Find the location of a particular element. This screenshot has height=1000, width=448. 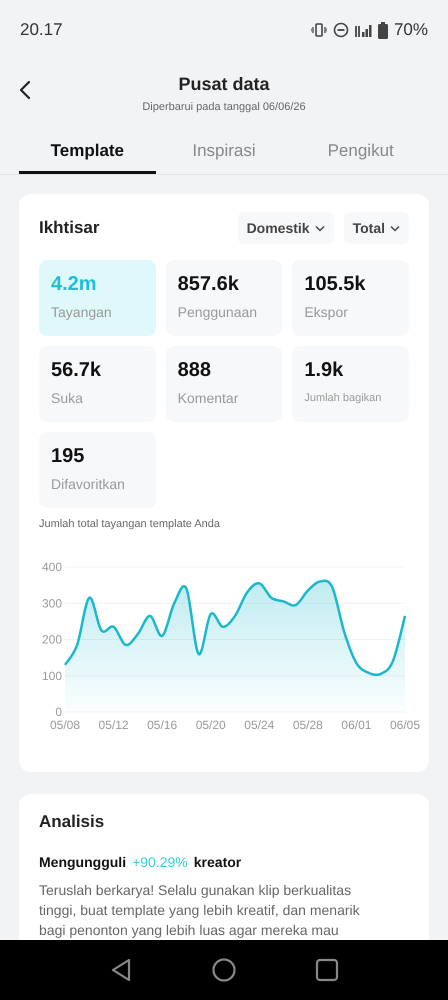

axis-label: 05/12 is located at coordinates (113, 725).